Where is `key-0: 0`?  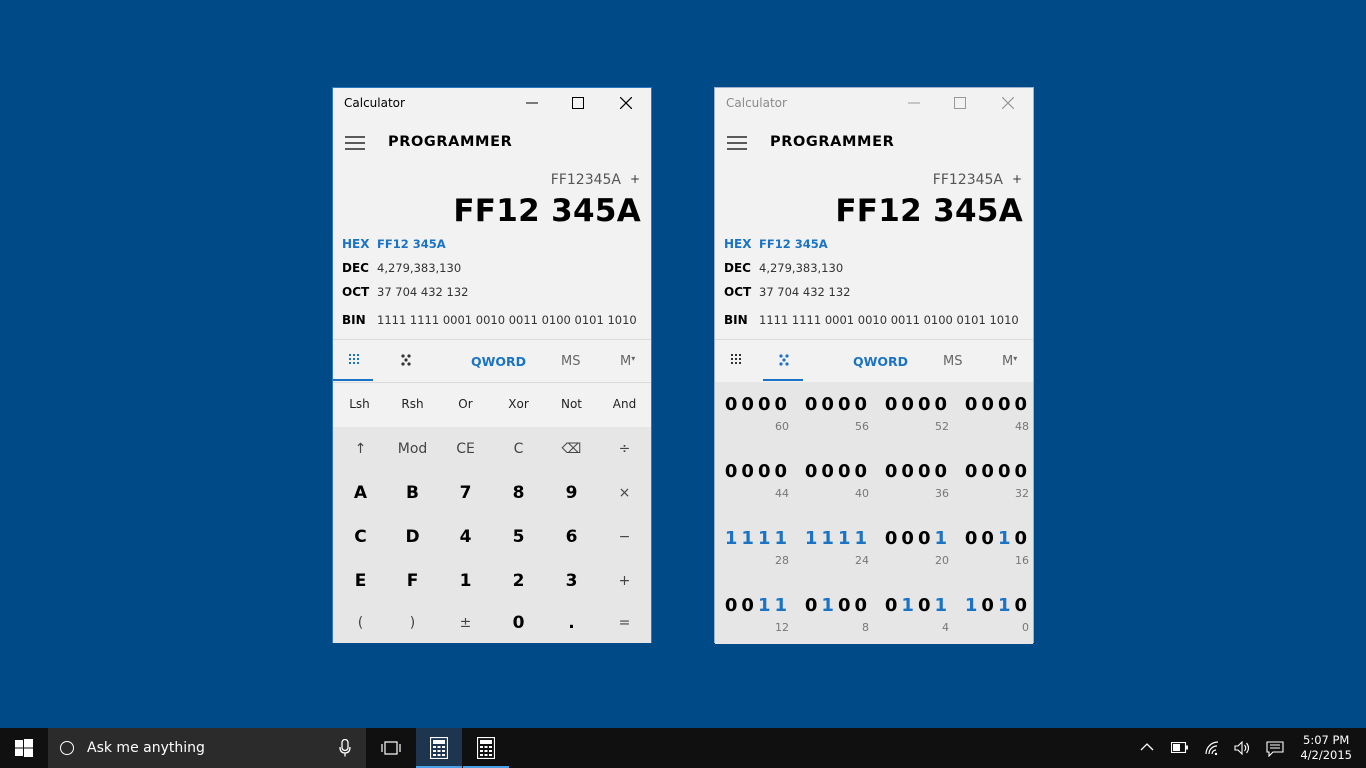 key-0: 0 is located at coordinates (518, 623).